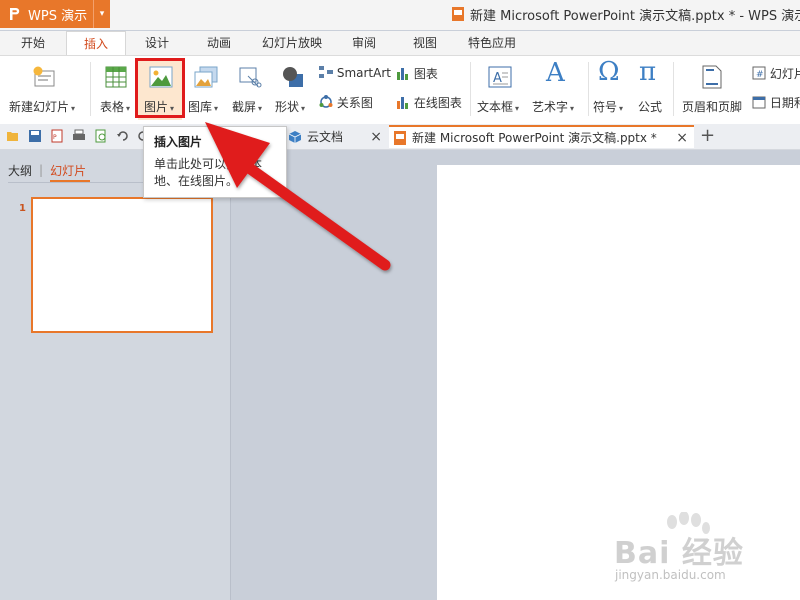 The image size is (800, 600). I want to click on annotation-arrow-icon, so click(298, 196).